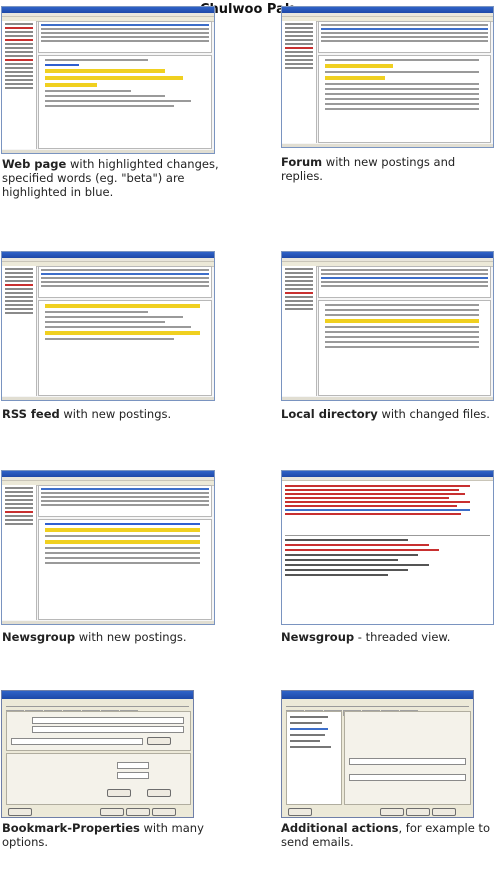  Describe the element at coordinates (340, 828) in the screenshot. I see `additional-actions-caption-title: Additional actions` at that location.